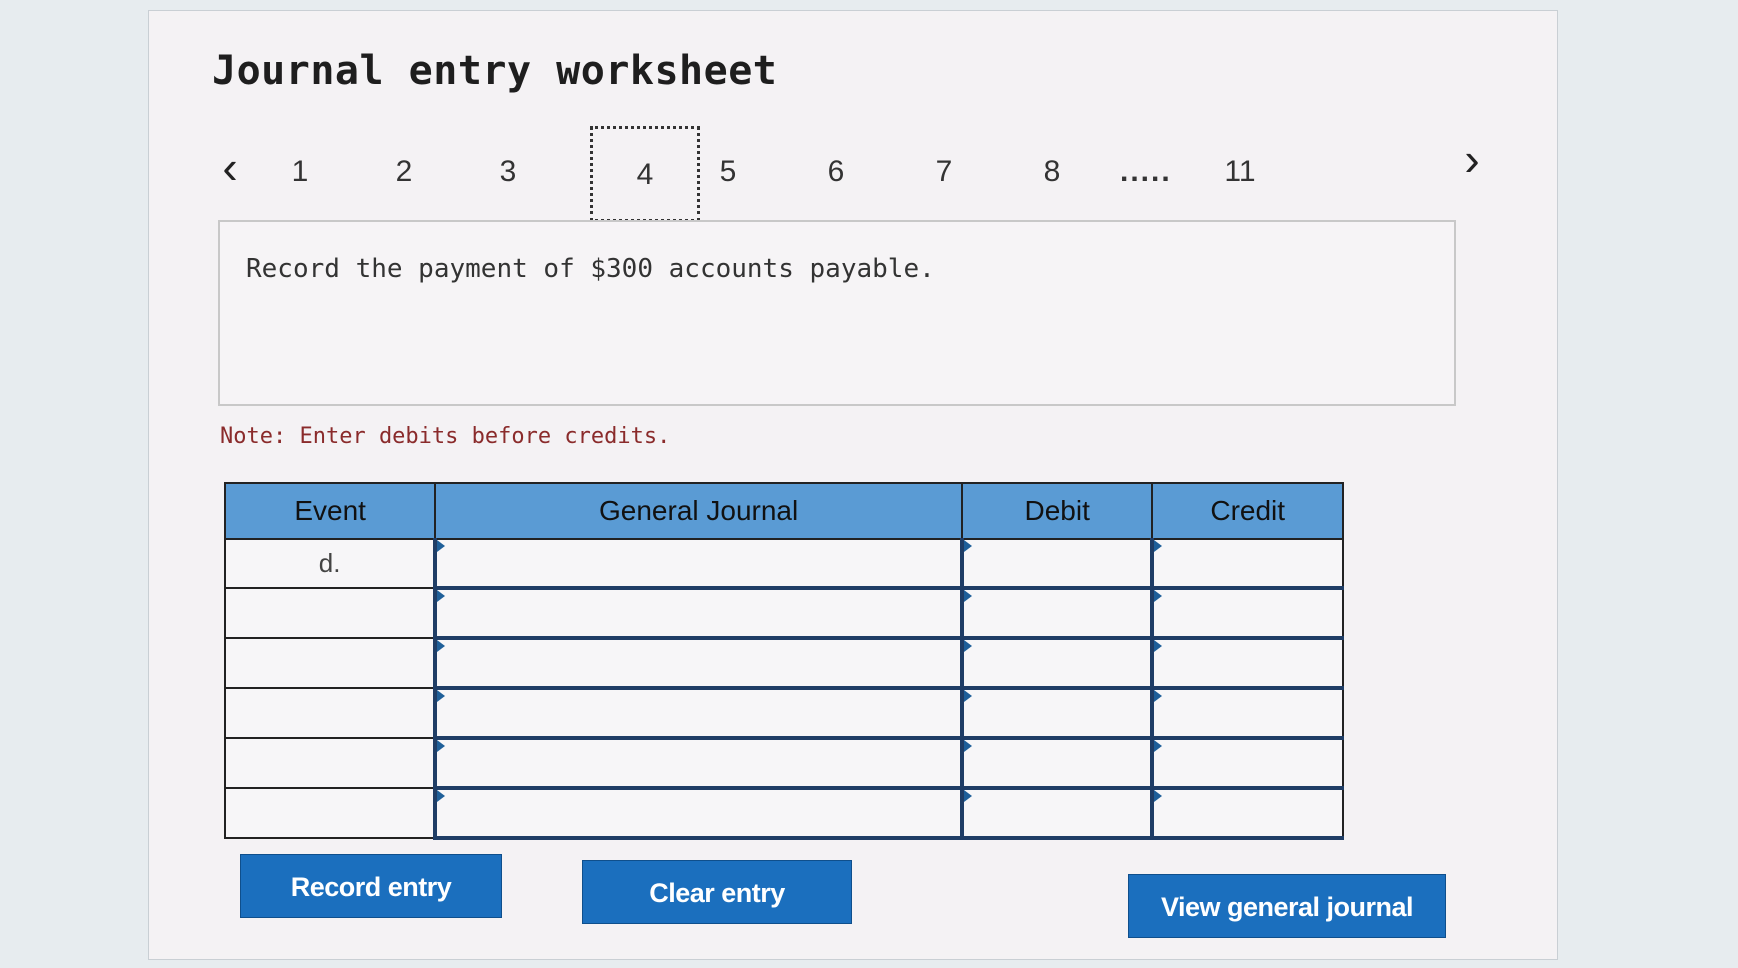 The width and height of the screenshot is (1738, 968). I want to click on page-6: 6, so click(836, 172).